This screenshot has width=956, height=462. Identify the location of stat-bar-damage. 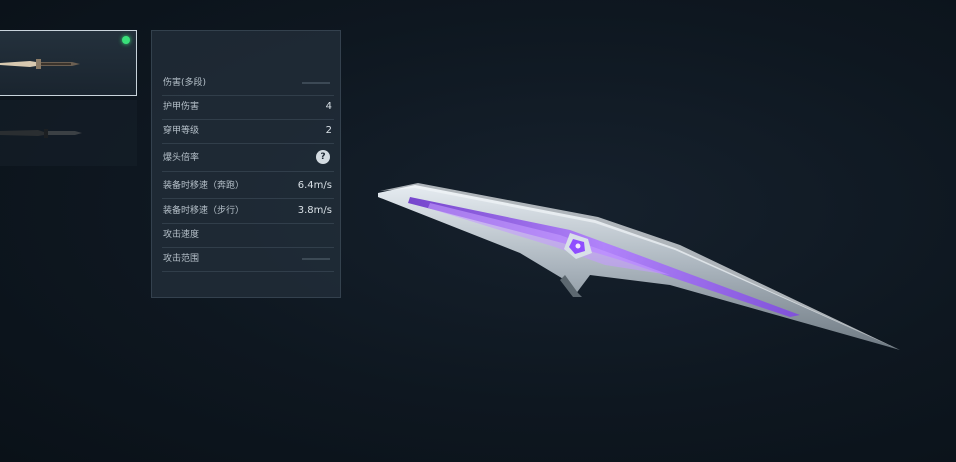
(316, 83).